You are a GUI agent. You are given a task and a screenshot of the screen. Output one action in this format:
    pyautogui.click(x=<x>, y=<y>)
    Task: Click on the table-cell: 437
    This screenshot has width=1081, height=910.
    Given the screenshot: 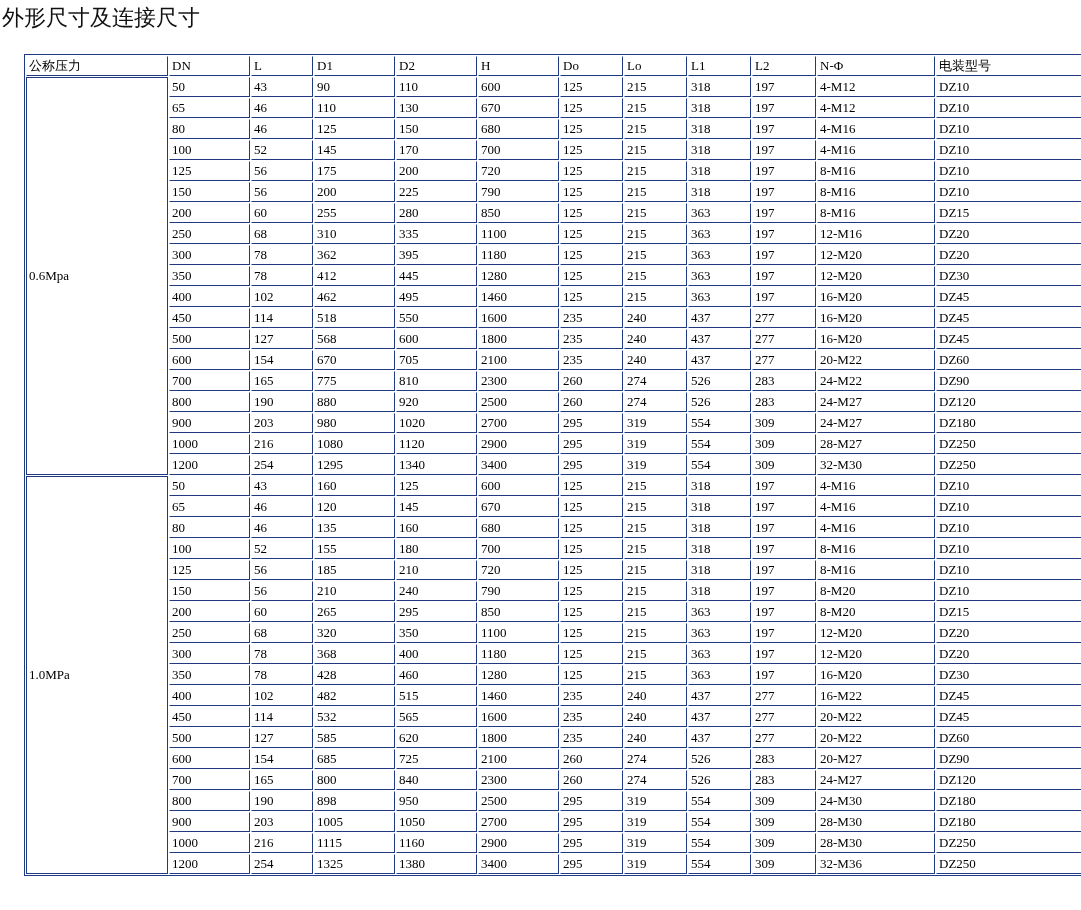 What is the action you would take?
    pyautogui.click(x=719, y=360)
    